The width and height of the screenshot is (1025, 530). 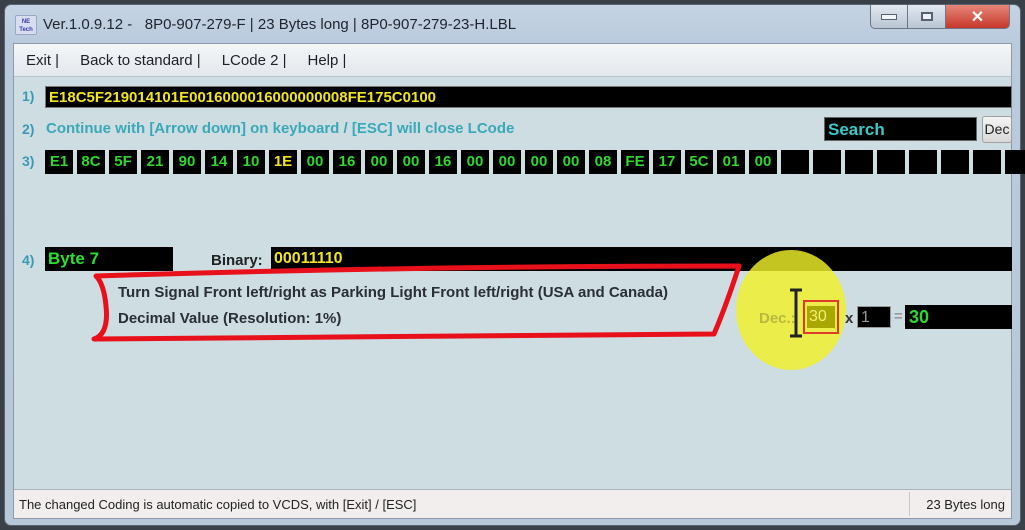 What do you see at coordinates (796, 313) in the screenshot?
I see `text-cursor-icon` at bounding box center [796, 313].